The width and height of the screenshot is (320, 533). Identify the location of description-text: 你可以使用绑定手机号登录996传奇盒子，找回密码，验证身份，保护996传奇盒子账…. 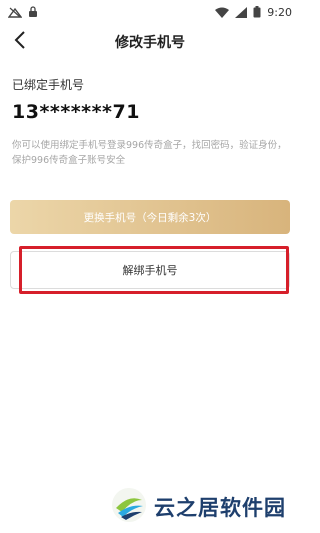
(149, 153).